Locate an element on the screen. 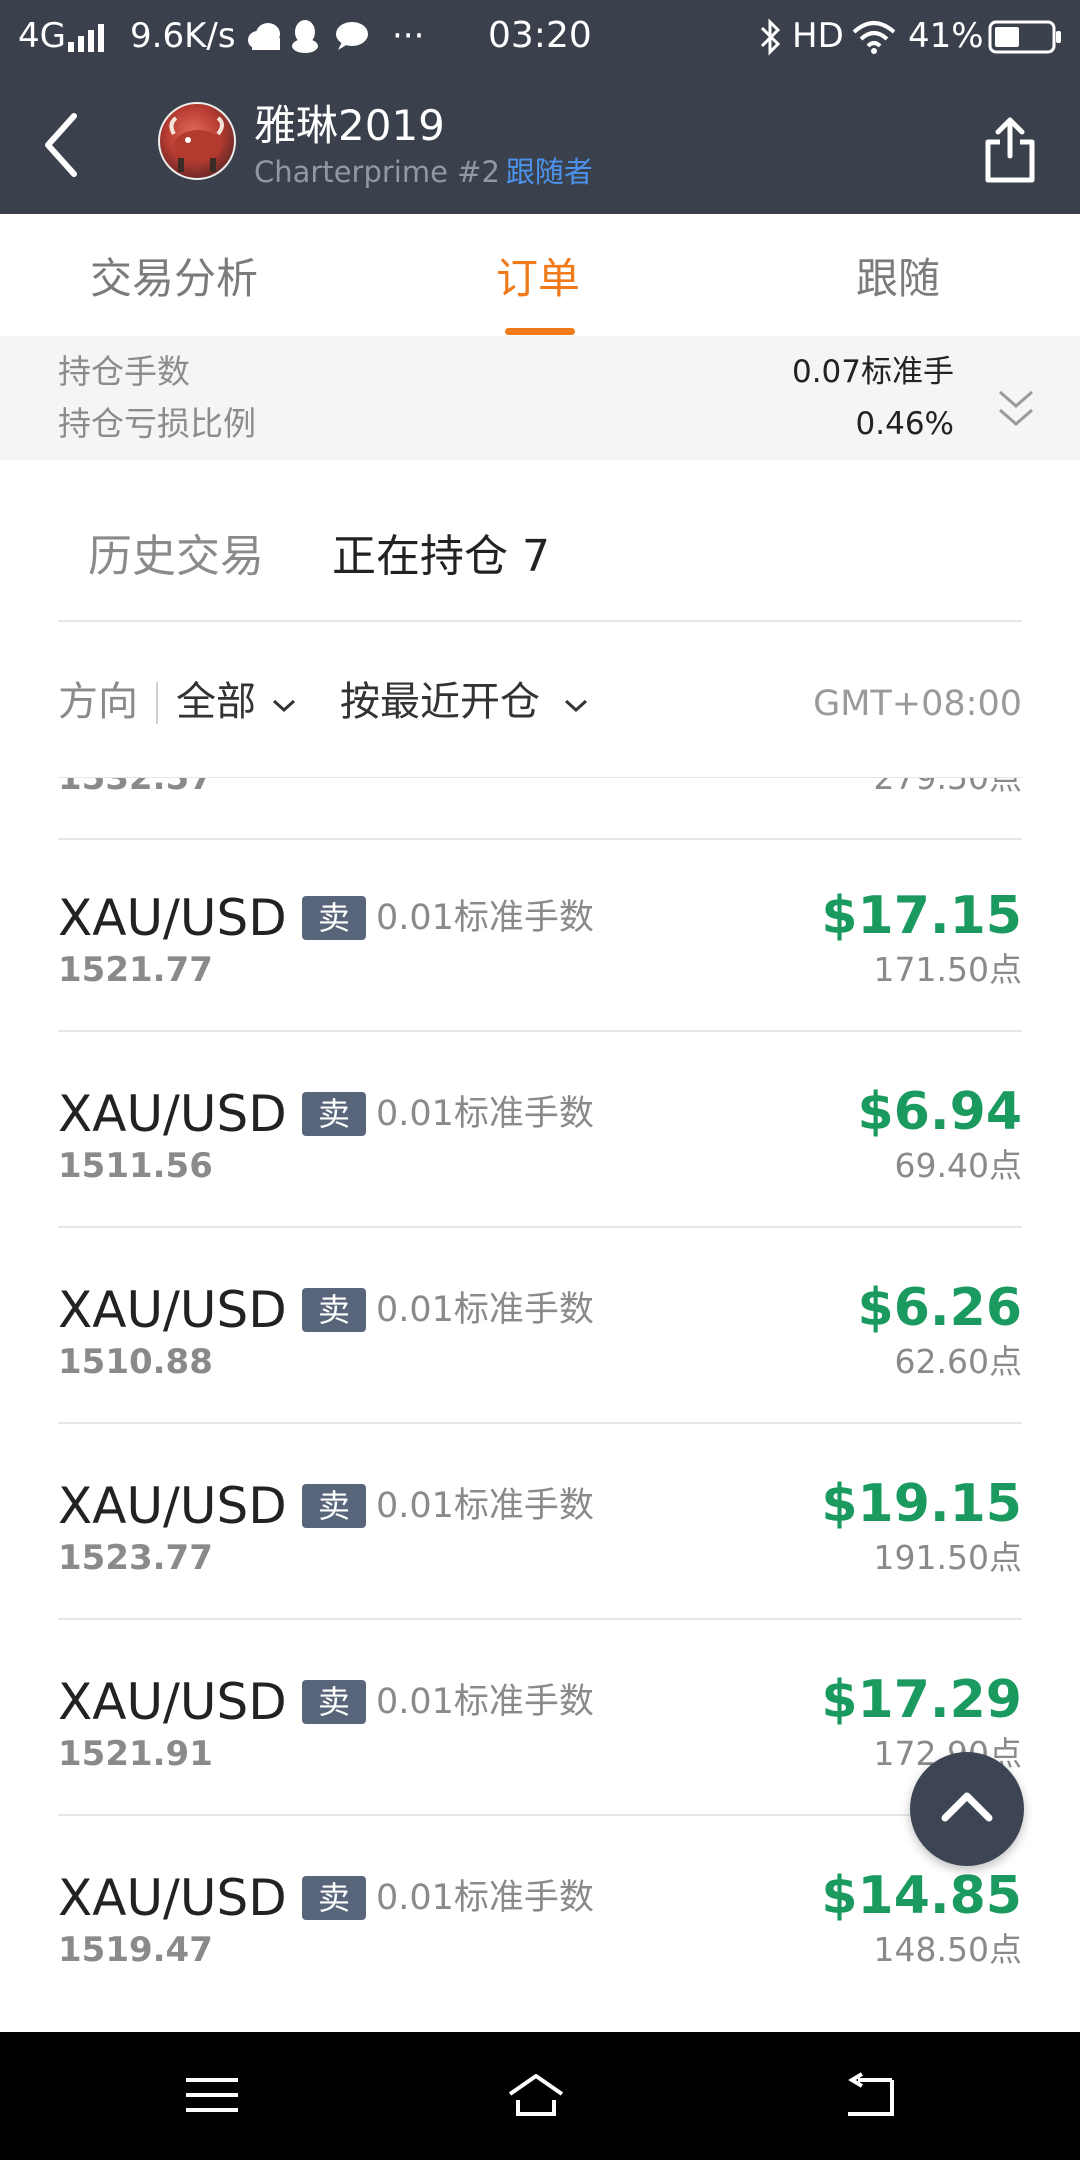 The height and width of the screenshot is (2160, 1080). subtab-open-positions: 正在持仓 7 is located at coordinates (441, 557).